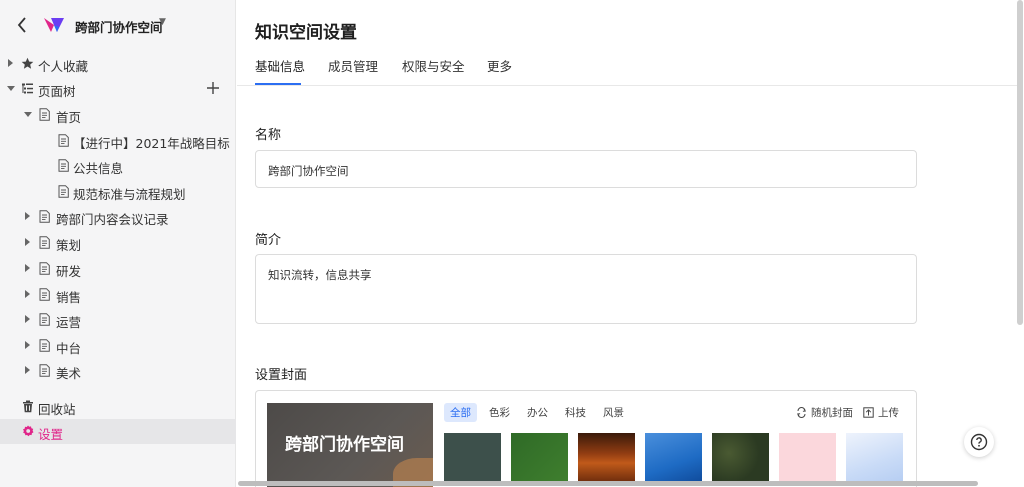  Describe the element at coordinates (281, 375) in the screenshot. I see `cover-label: 设置封面` at that location.